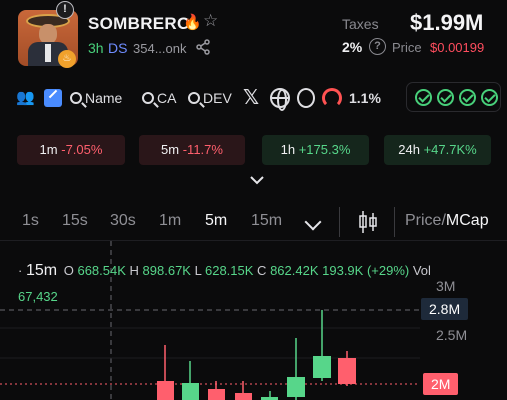  I want to click on interval-option: 30s, so click(123, 221).